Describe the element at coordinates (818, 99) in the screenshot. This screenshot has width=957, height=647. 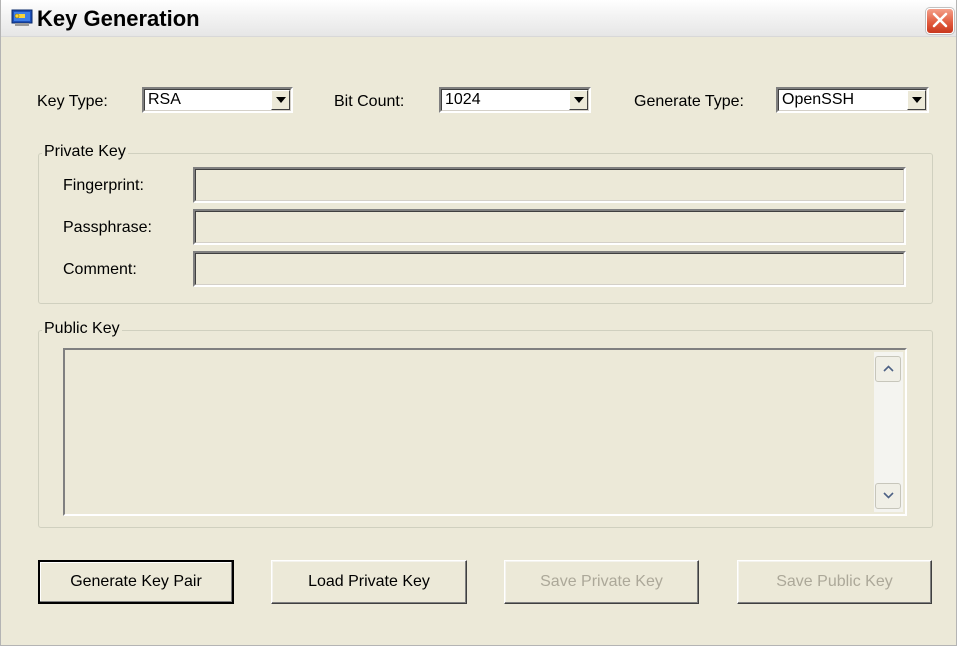
I see `generate-type-value: OpenSSH` at that location.